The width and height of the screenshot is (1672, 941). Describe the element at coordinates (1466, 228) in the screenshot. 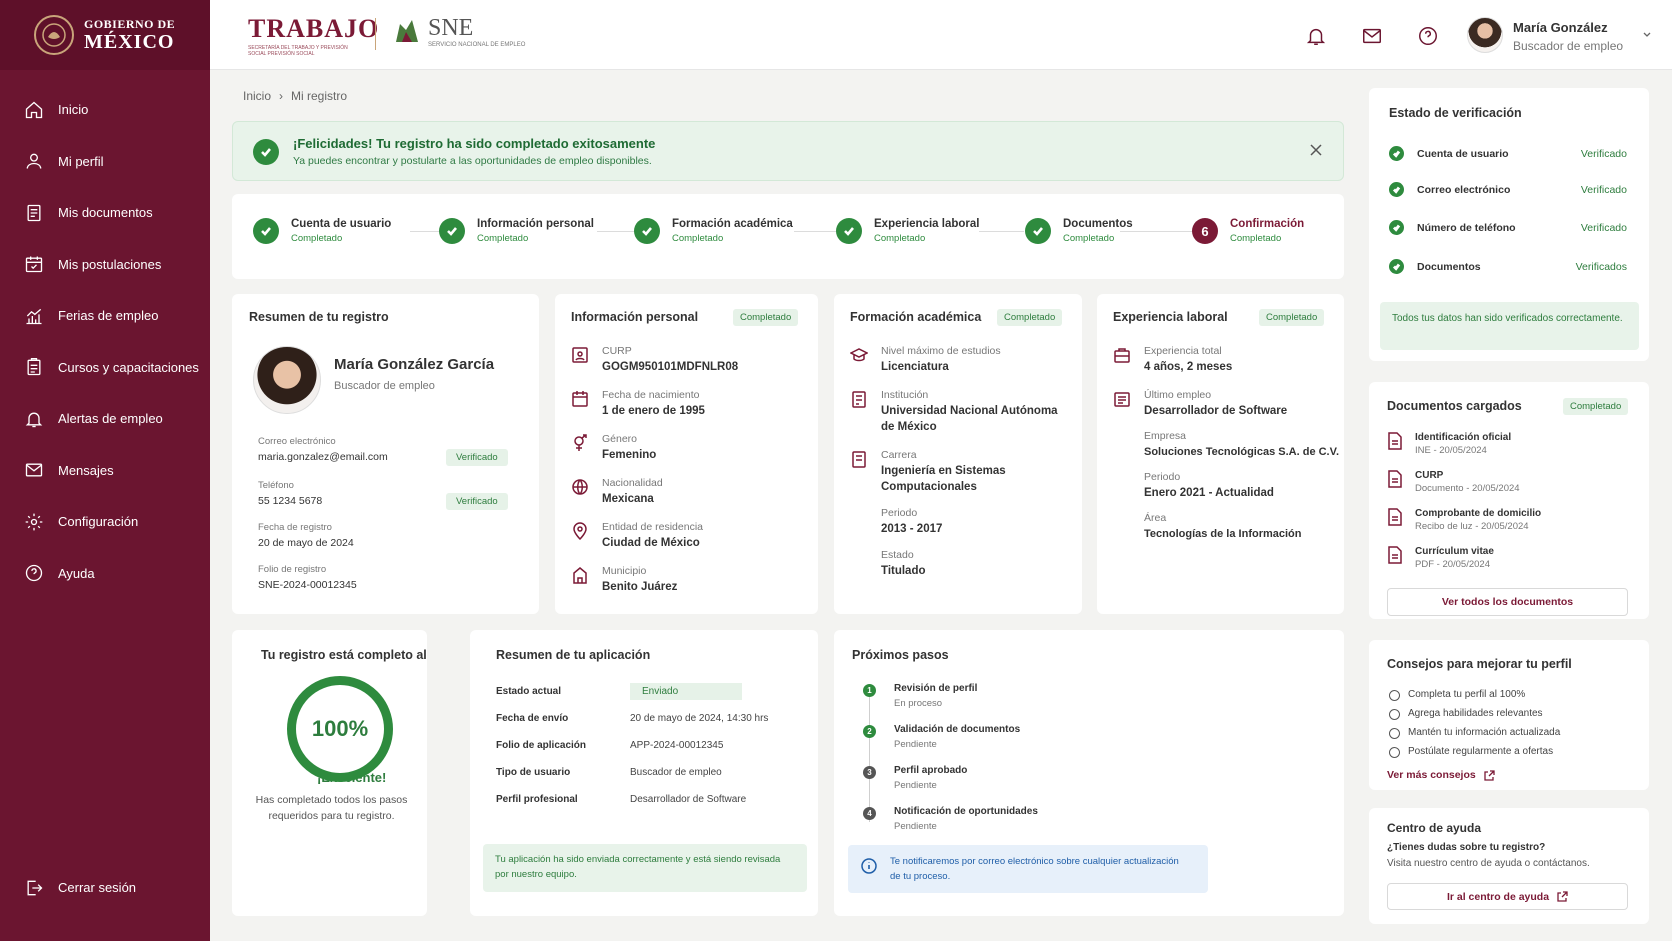

I see `row-label: Número de teléfono` at that location.